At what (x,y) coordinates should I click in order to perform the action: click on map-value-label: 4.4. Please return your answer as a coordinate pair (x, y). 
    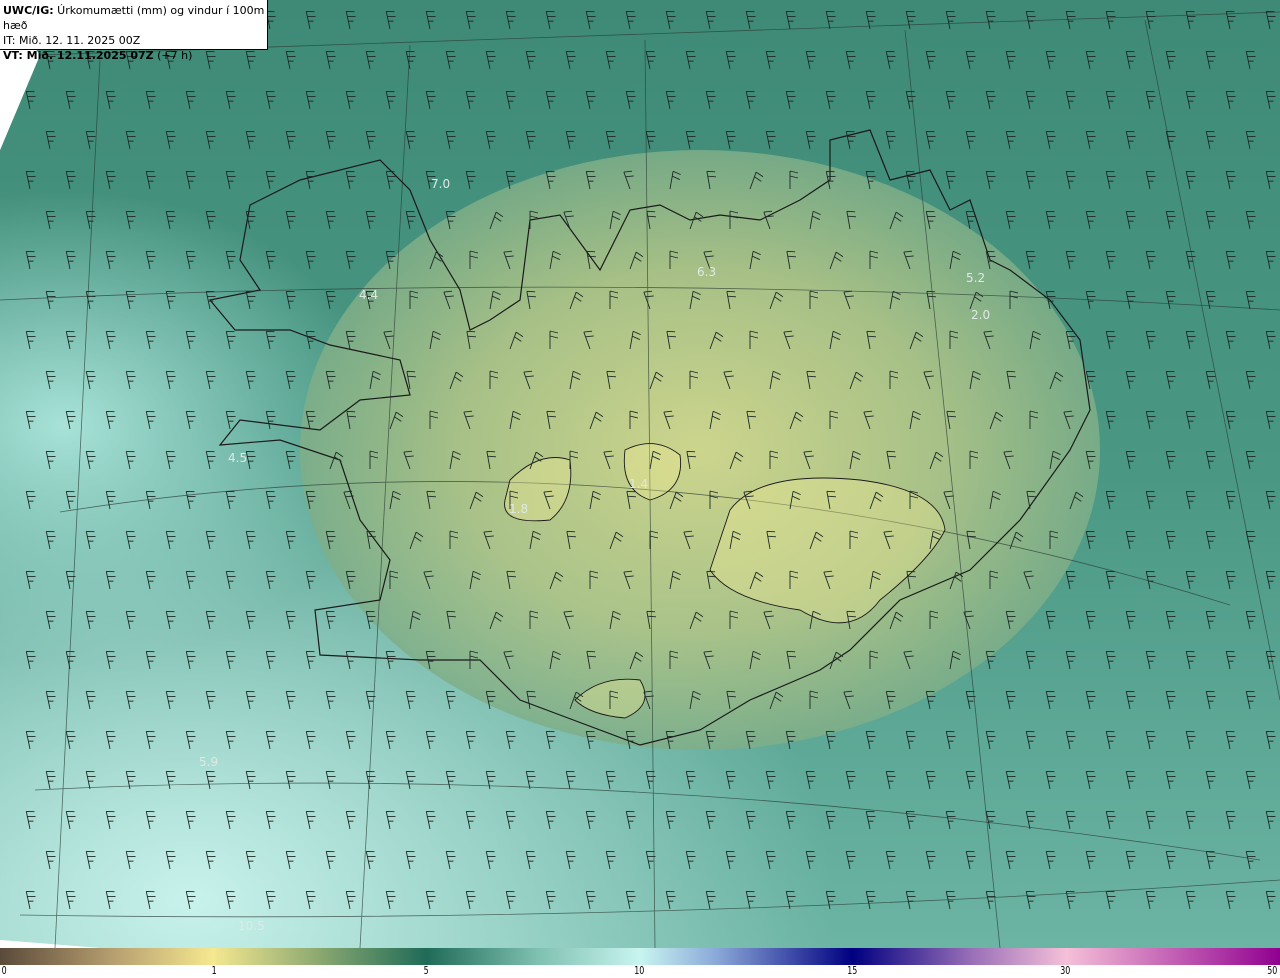
    Looking at the image, I should click on (369, 295).